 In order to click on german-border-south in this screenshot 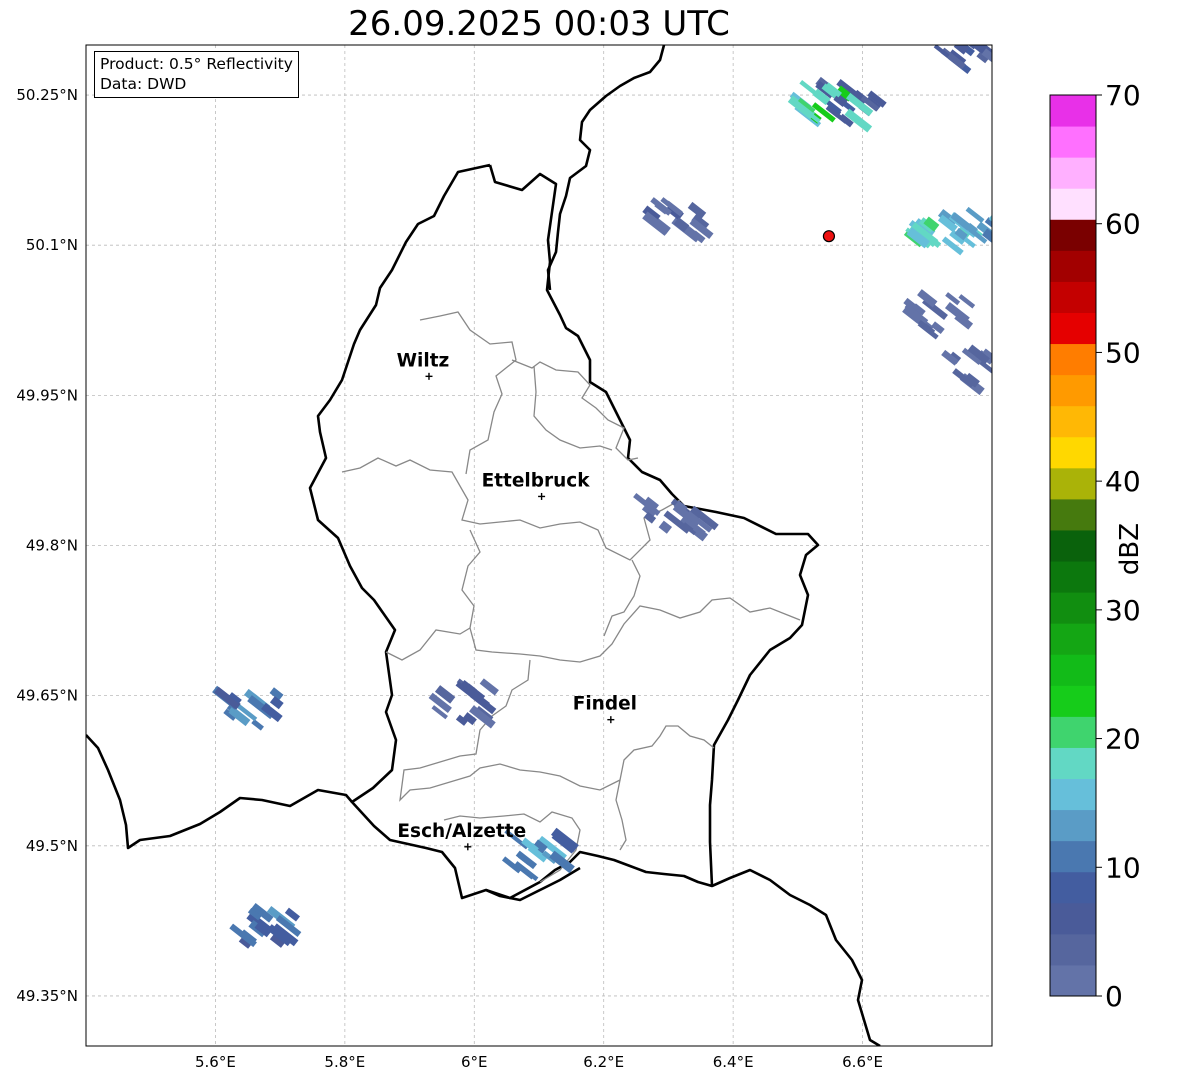, I will do `click(796, 957)`.